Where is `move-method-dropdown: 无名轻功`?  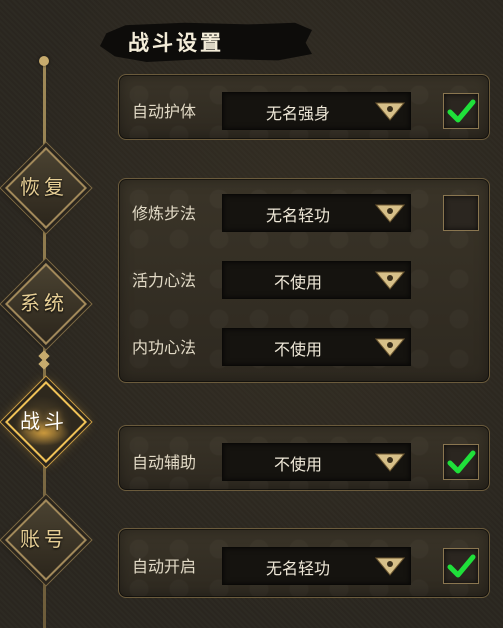 move-method-dropdown: 无名轻功 is located at coordinates (316, 213).